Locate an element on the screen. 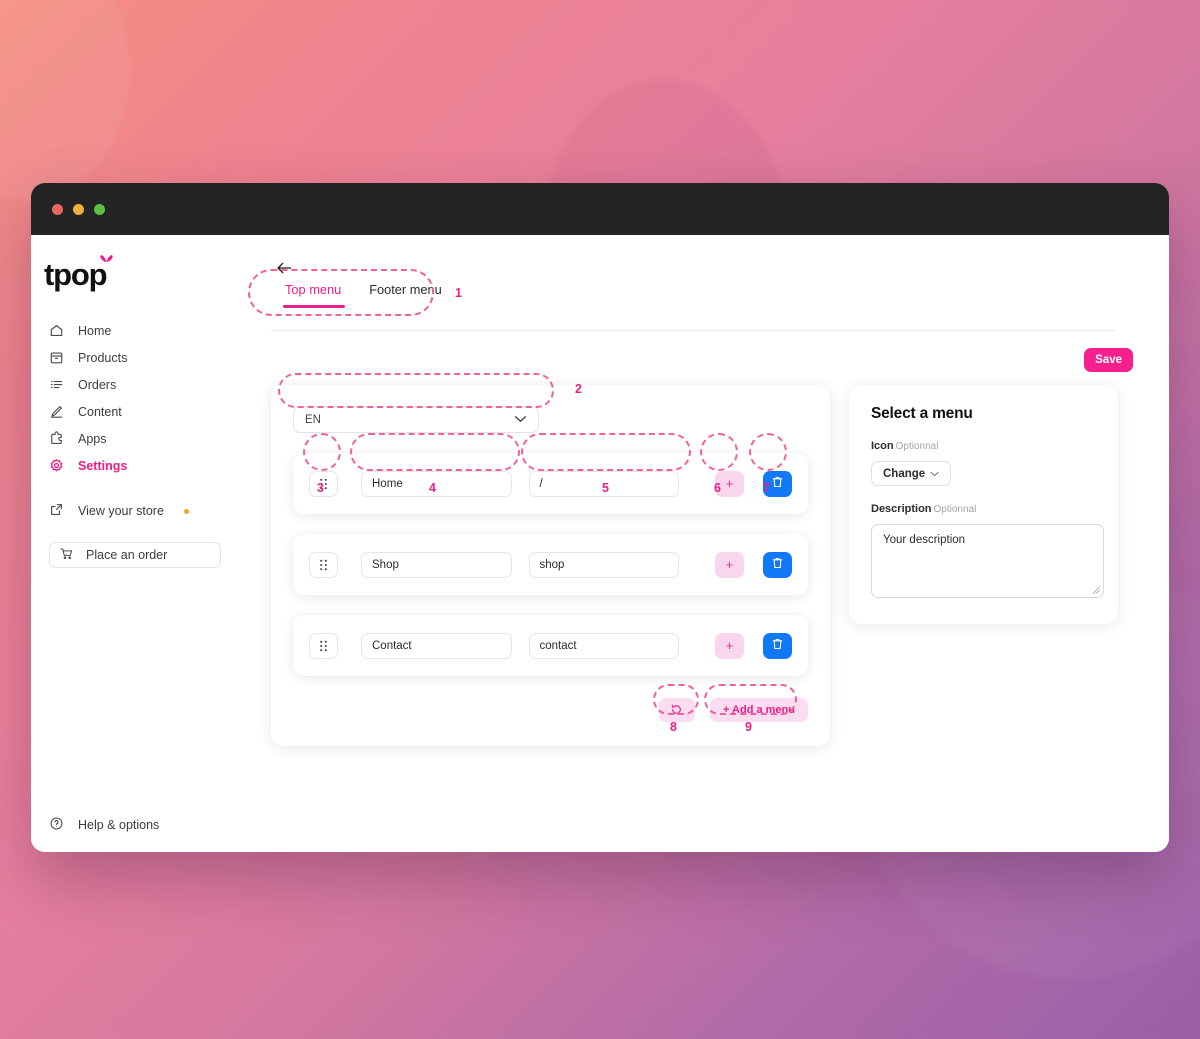 The width and height of the screenshot is (1200, 1039). menu-row: Contact contact + is located at coordinates (550, 645).